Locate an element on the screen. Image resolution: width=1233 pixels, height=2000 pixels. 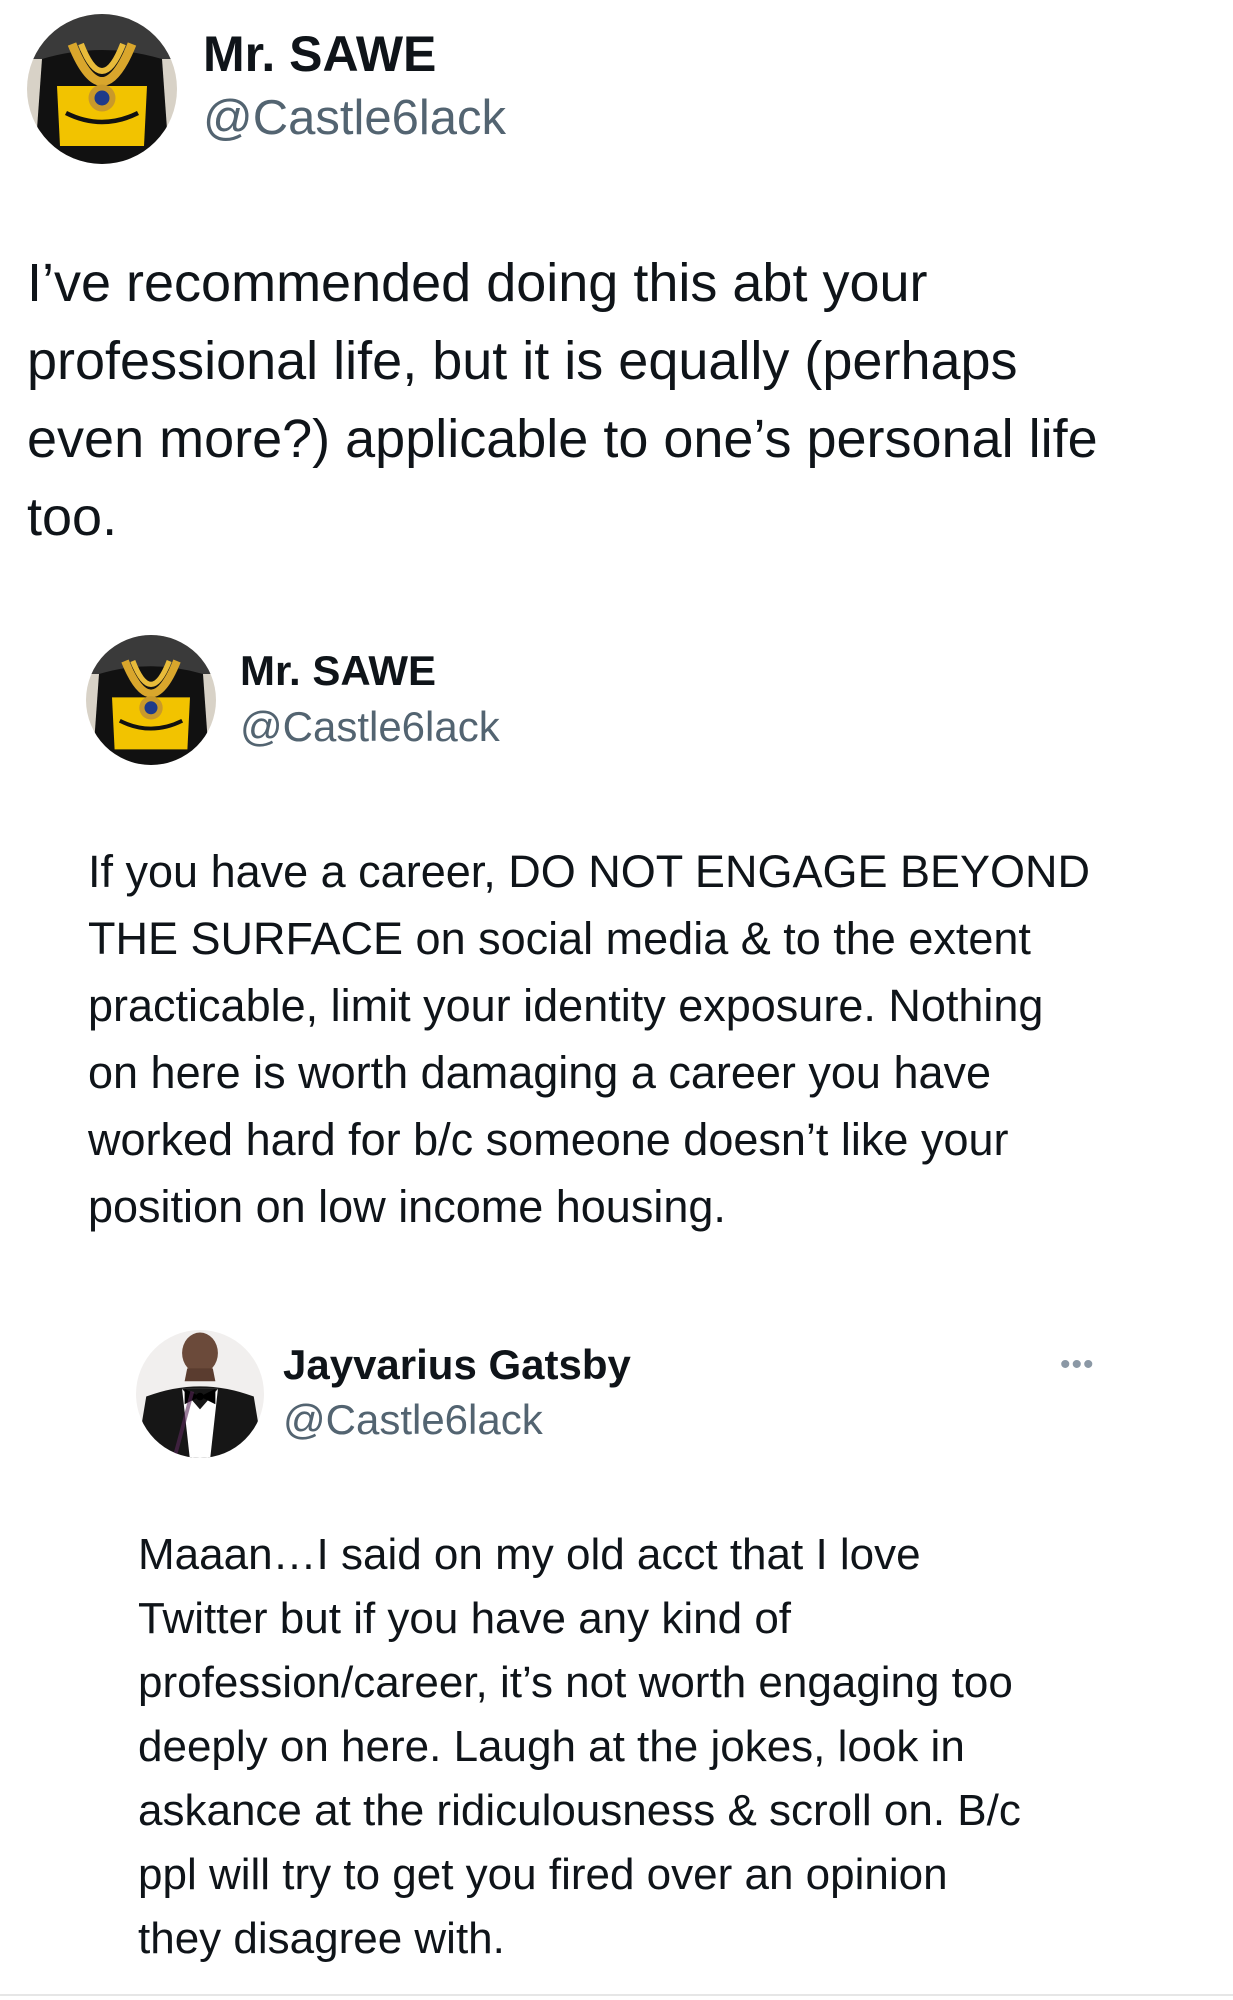
divider is located at coordinates (616, 1995).